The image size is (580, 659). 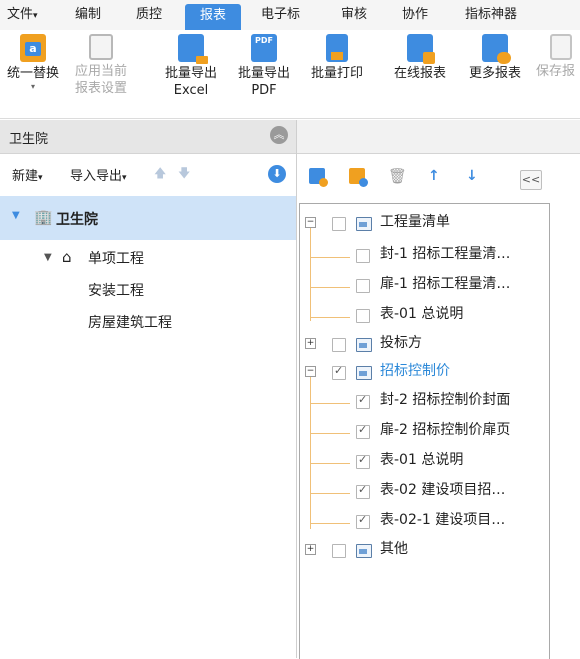 What do you see at coordinates (33, 48) in the screenshot?
I see `replace-icon: a` at bounding box center [33, 48].